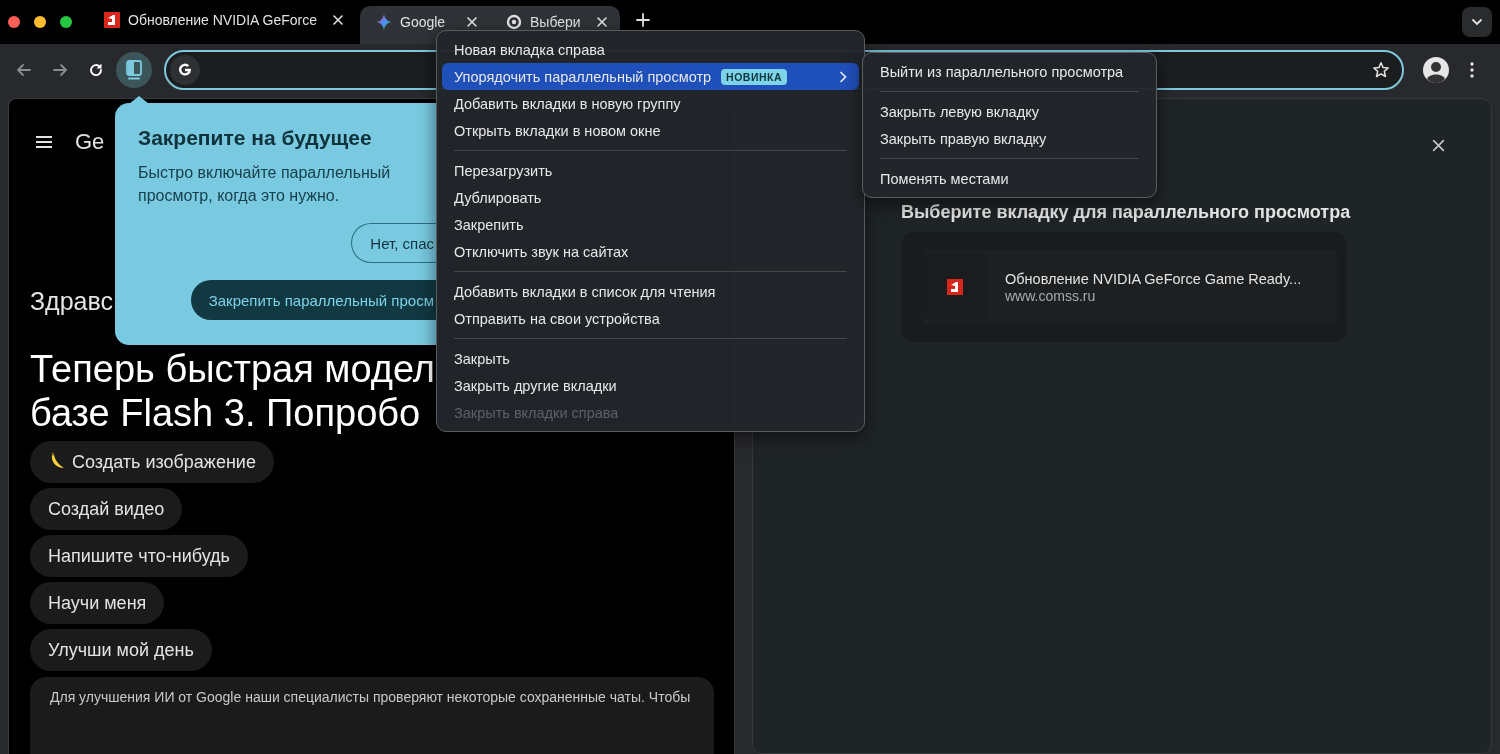  I want to click on menu-item: Отправить на свои устройства, so click(650, 318).